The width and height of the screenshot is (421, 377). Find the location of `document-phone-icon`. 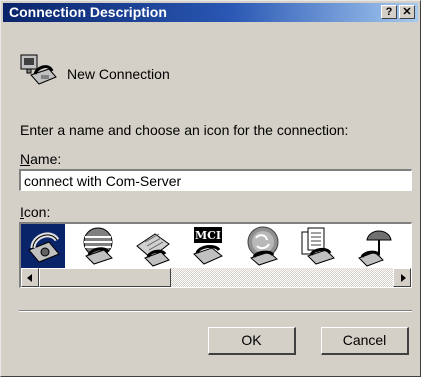

document-phone-icon is located at coordinates (318, 246).